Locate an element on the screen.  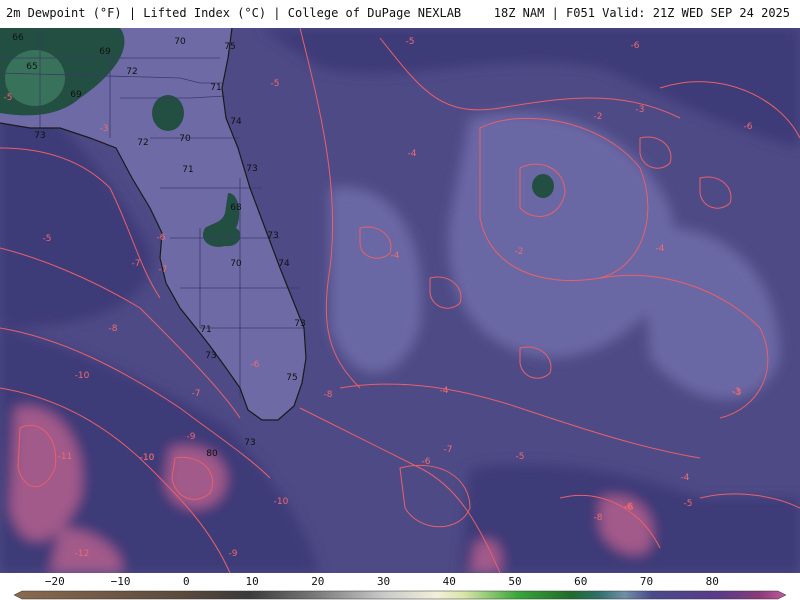
dewpoint-label: 80 is located at coordinates (212, 454).